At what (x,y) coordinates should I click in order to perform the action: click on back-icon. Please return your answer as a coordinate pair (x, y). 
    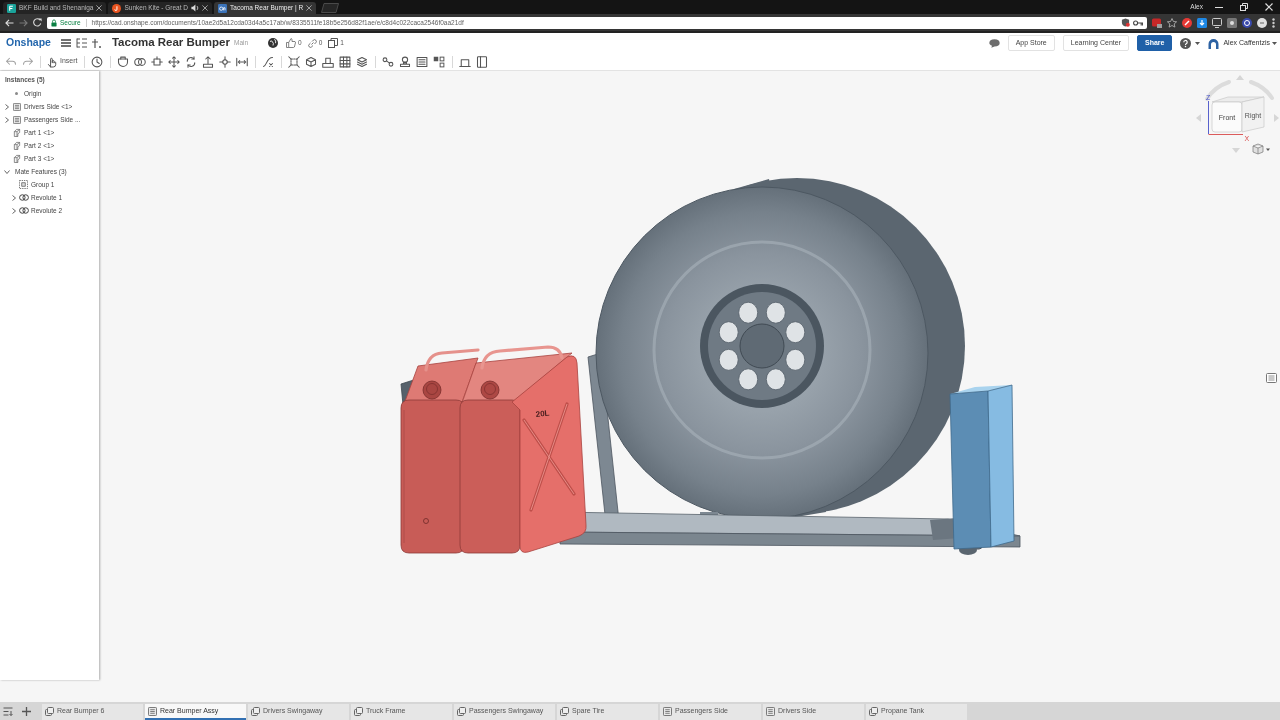
    Looking at the image, I should click on (9, 22).